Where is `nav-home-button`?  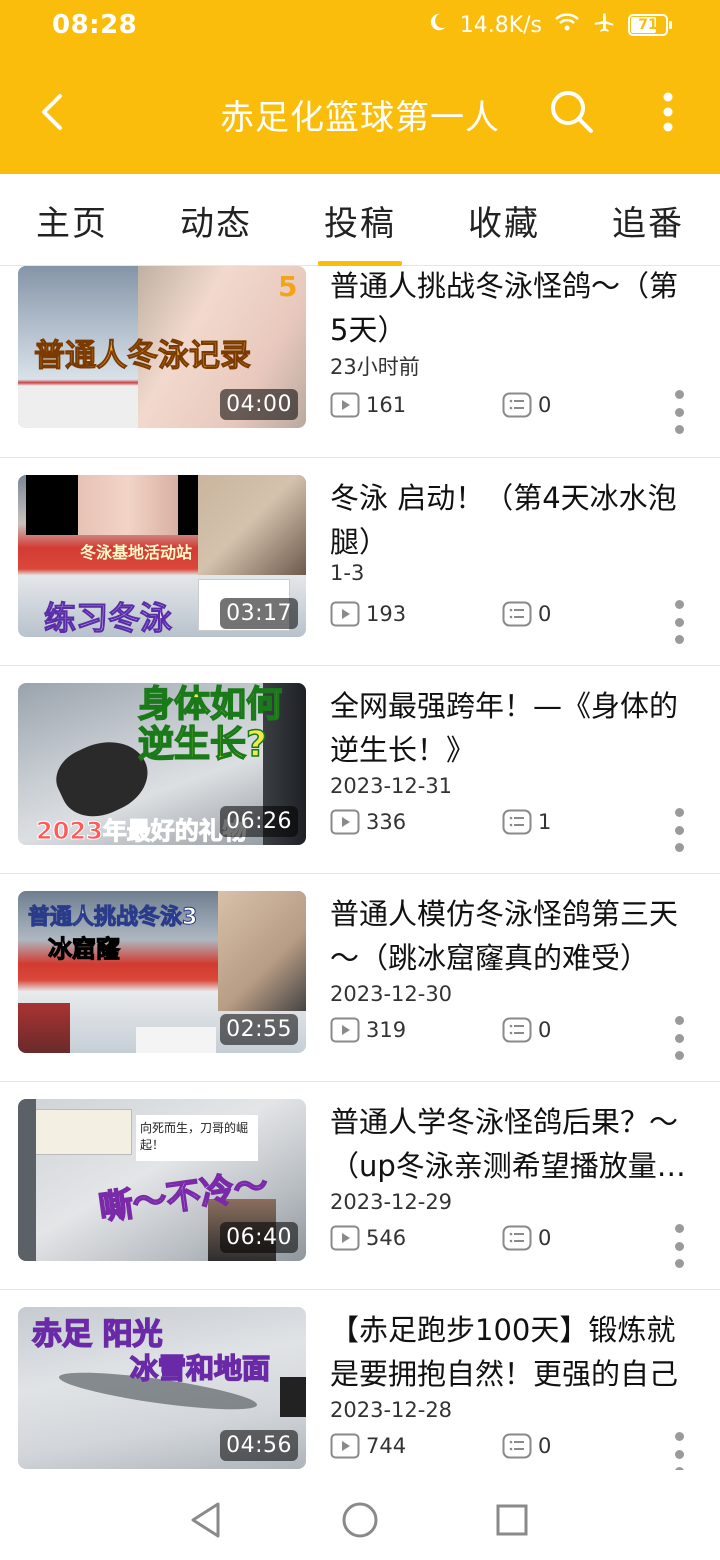
nav-home-button is located at coordinates (360, 1520).